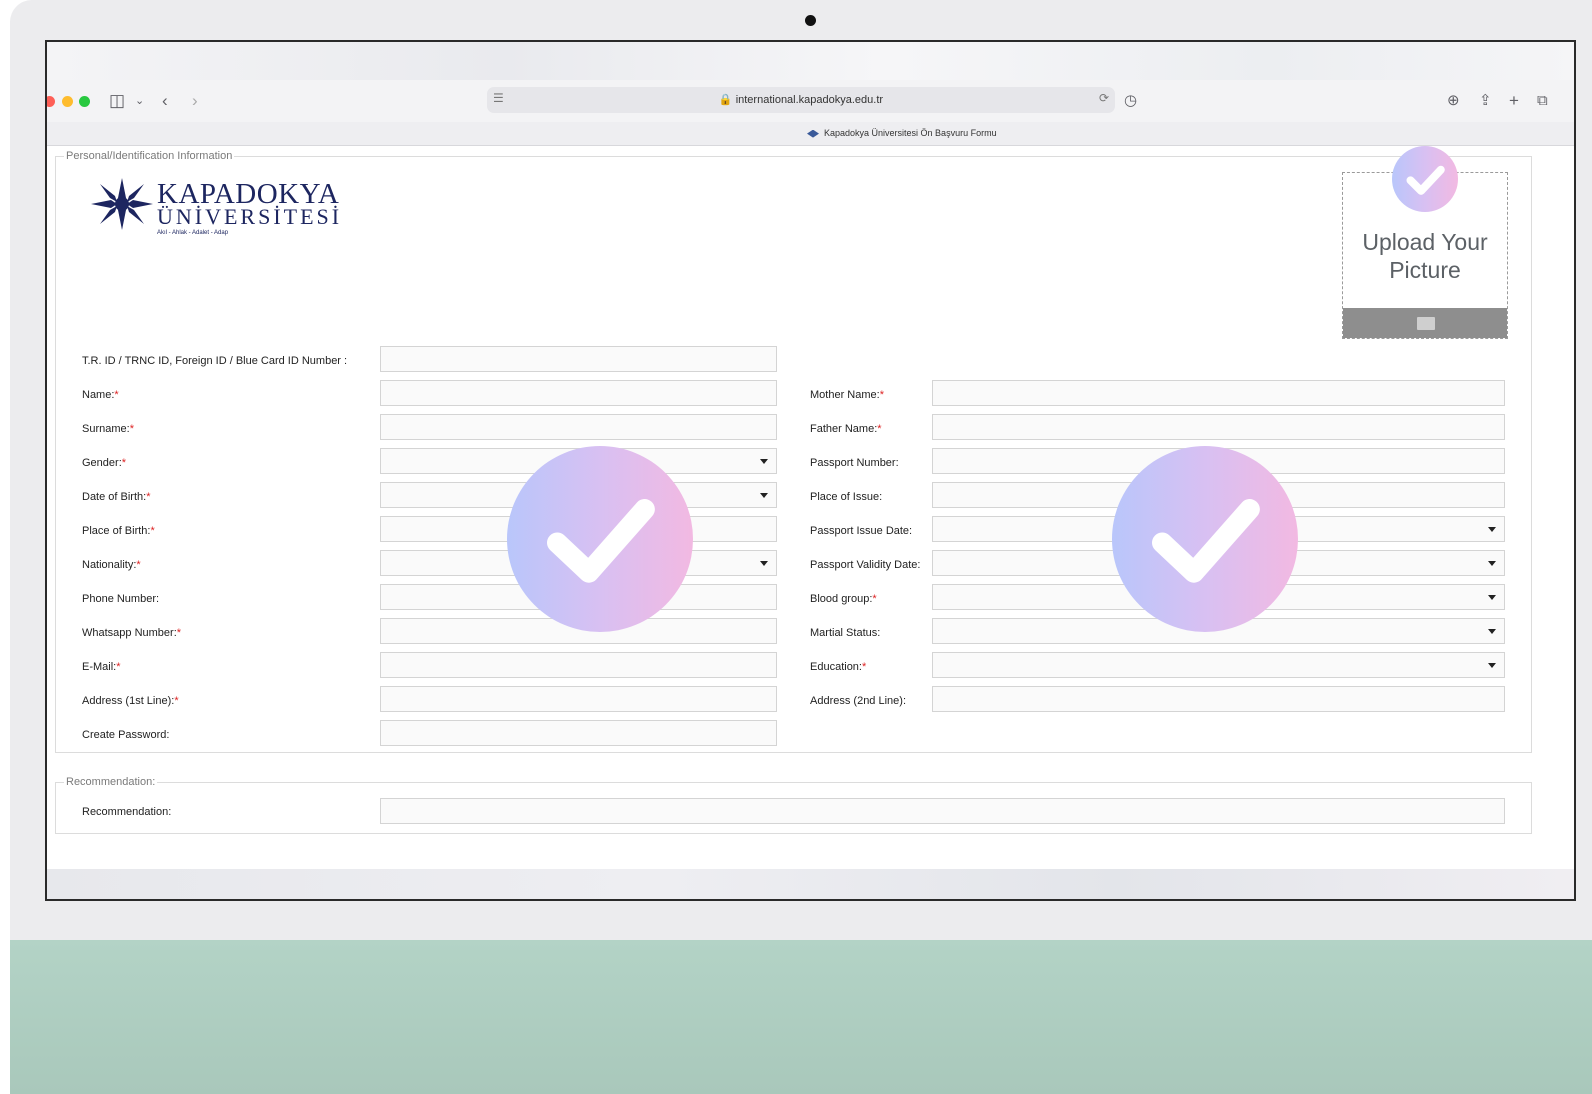 Image resolution: width=1592 pixels, height=1094 pixels. I want to click on sidebar-icon: ◫, so click(117, 101).